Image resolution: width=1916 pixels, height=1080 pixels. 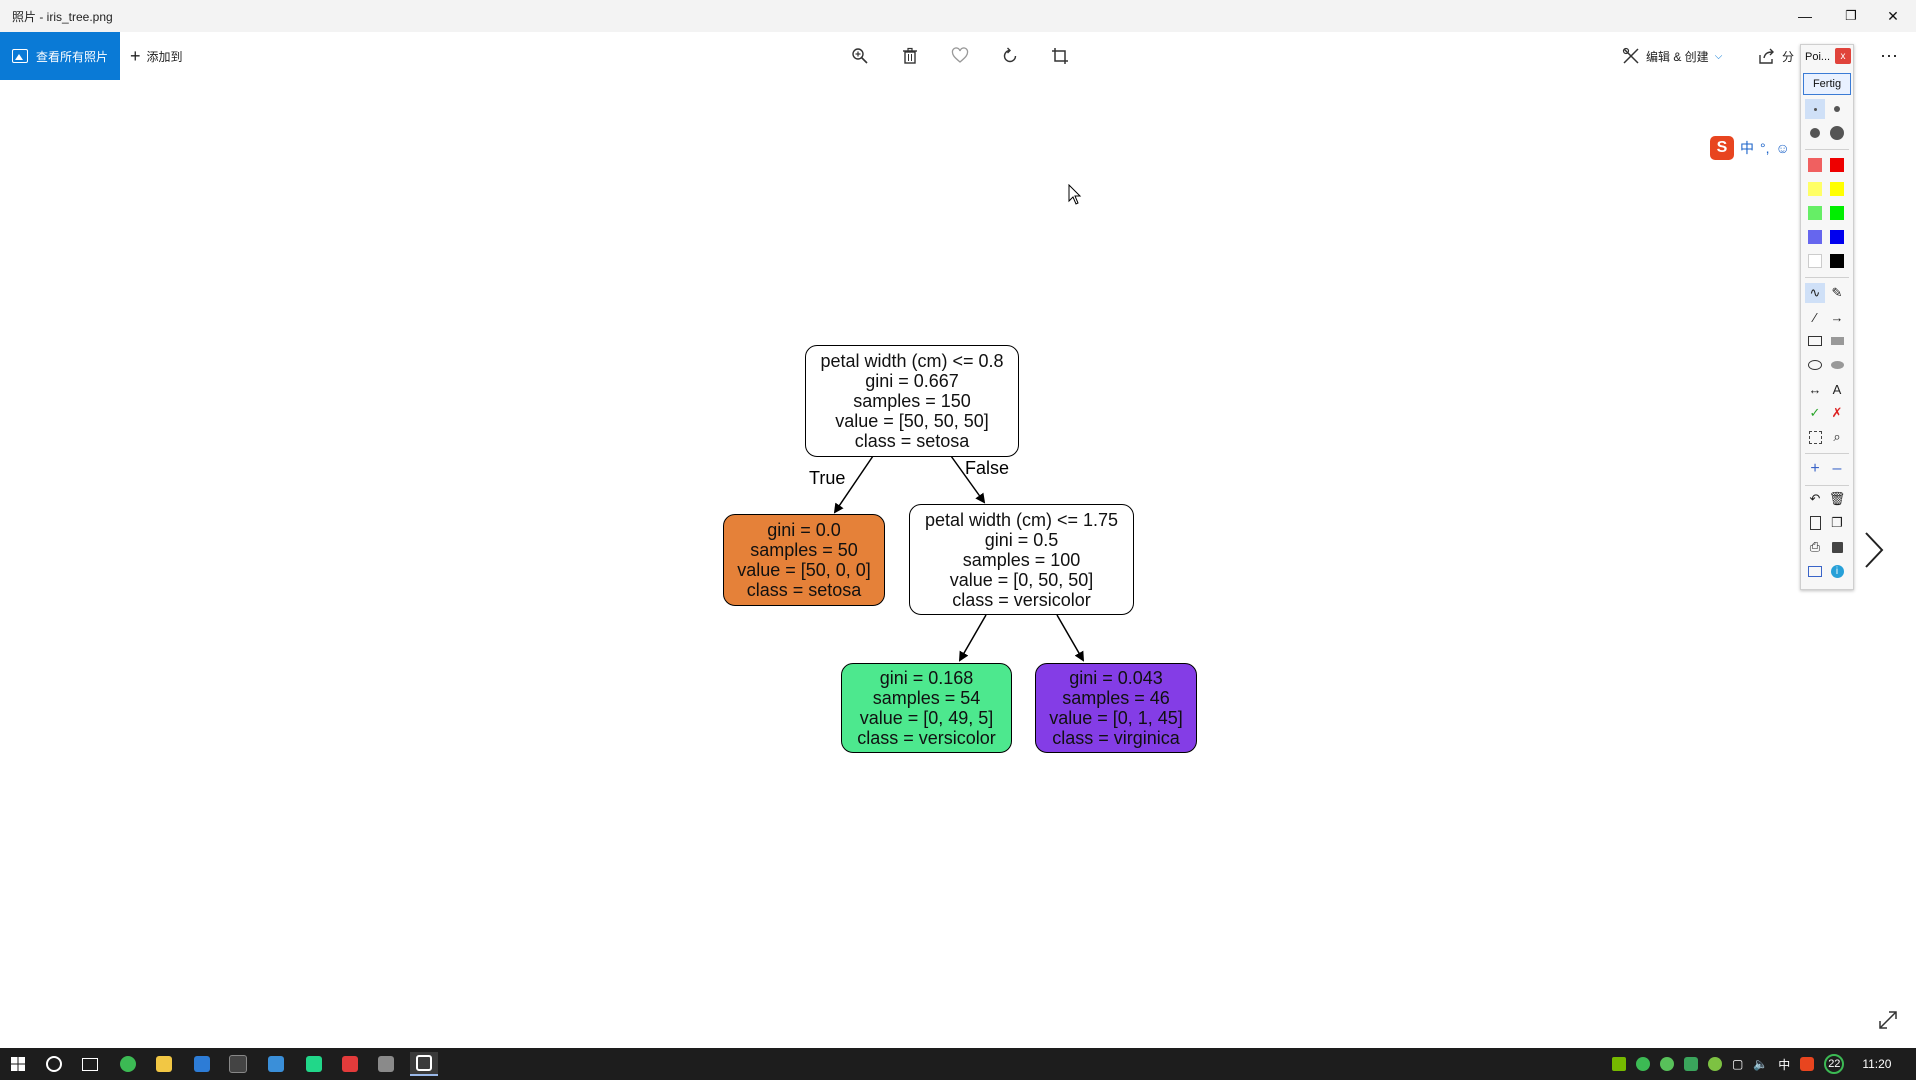 What do you see at coordinates (910, 56) in the screenshot?
I see `delete-button` at bounding box center [910, 56].